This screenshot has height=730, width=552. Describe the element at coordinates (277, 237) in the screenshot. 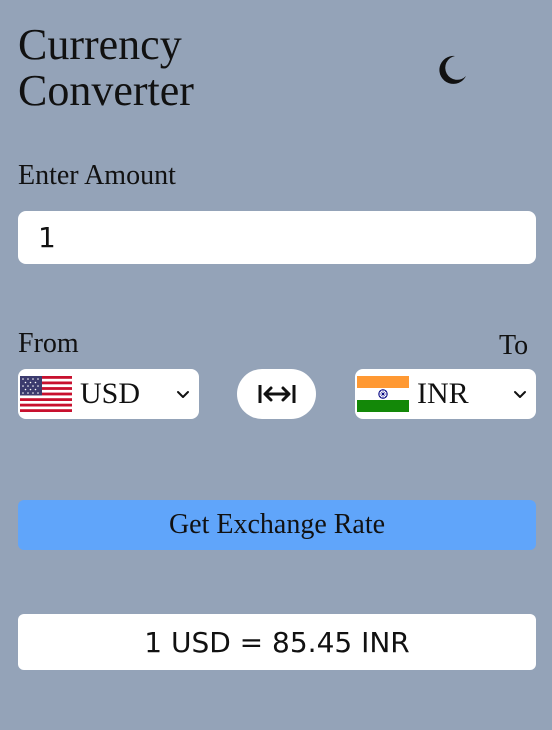

I see `amount-input` at that location.